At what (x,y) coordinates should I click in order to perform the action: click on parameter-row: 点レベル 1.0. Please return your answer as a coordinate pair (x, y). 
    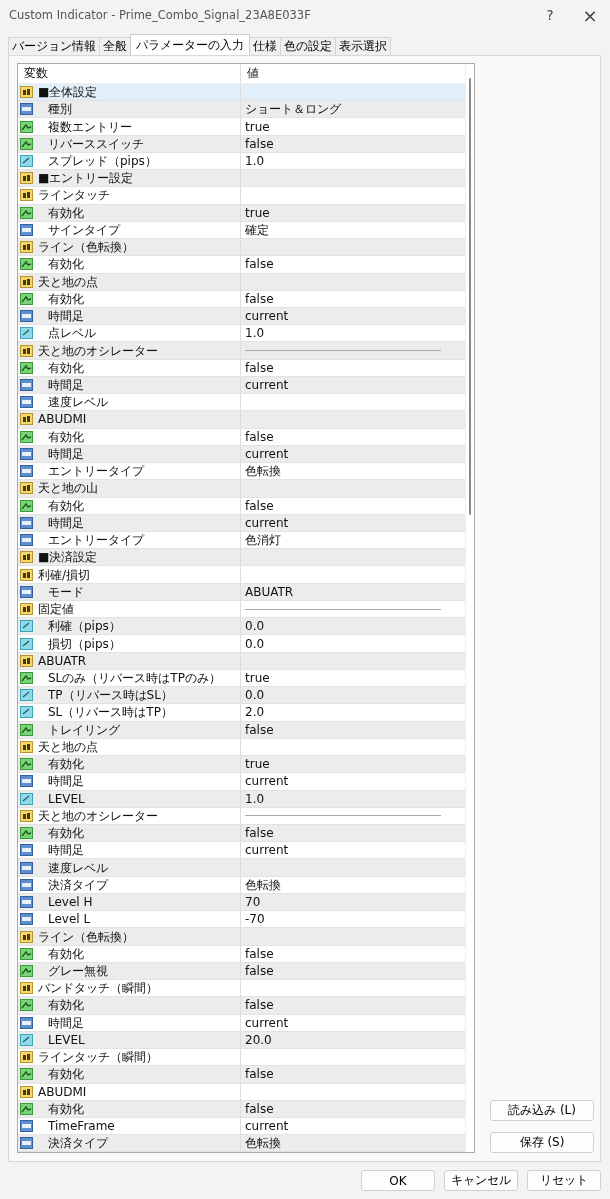
    Looking at the image, I should click on (241, 334).